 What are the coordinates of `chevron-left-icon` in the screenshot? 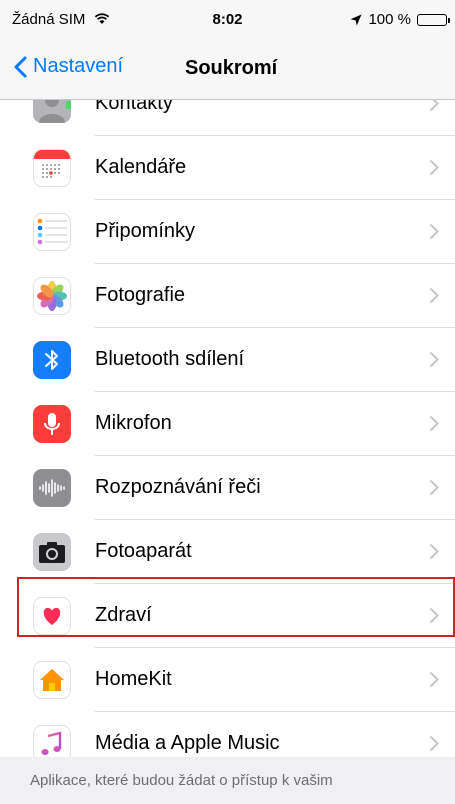 It's located at (20, 66).